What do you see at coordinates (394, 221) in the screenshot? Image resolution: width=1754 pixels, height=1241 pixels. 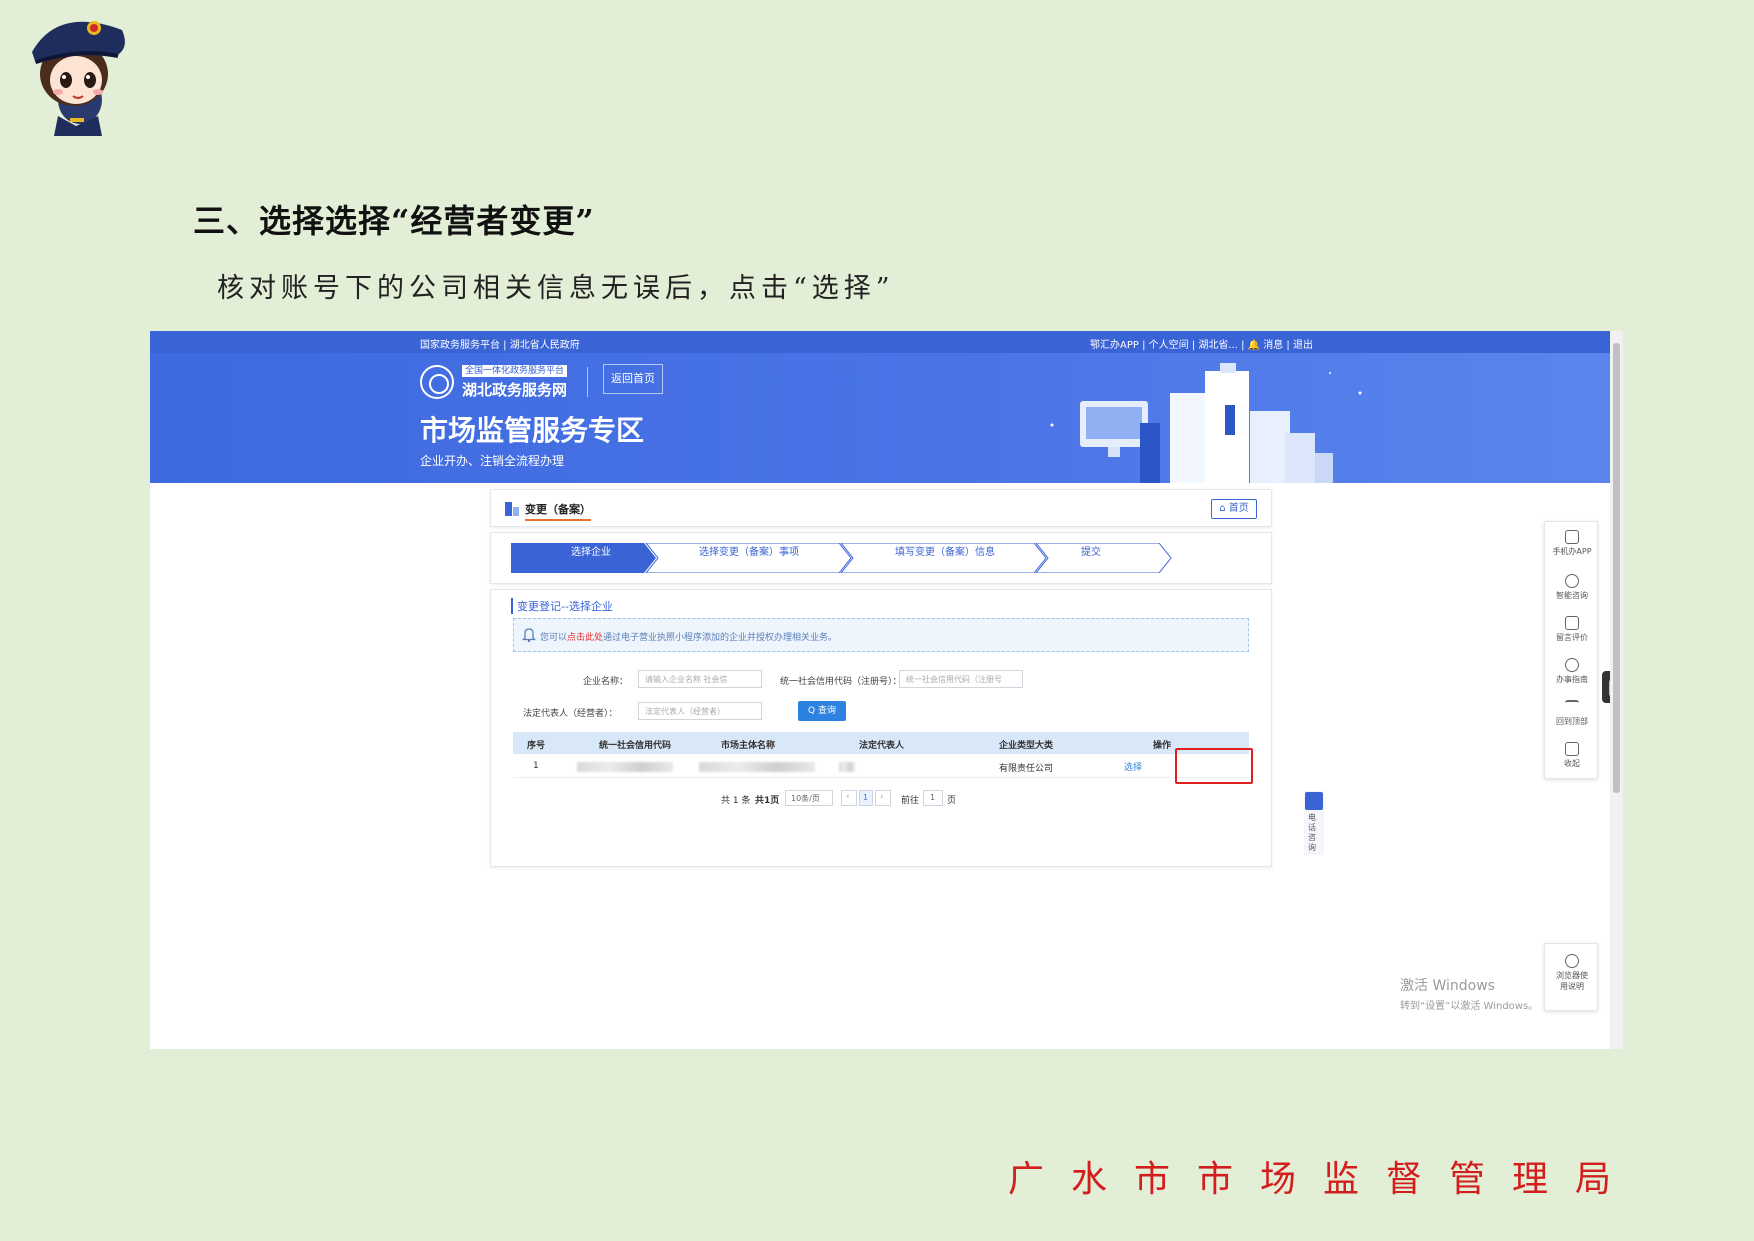 I see `section-heading: 三、选择选择“经营者变更”` at bounding box center [394, 221].